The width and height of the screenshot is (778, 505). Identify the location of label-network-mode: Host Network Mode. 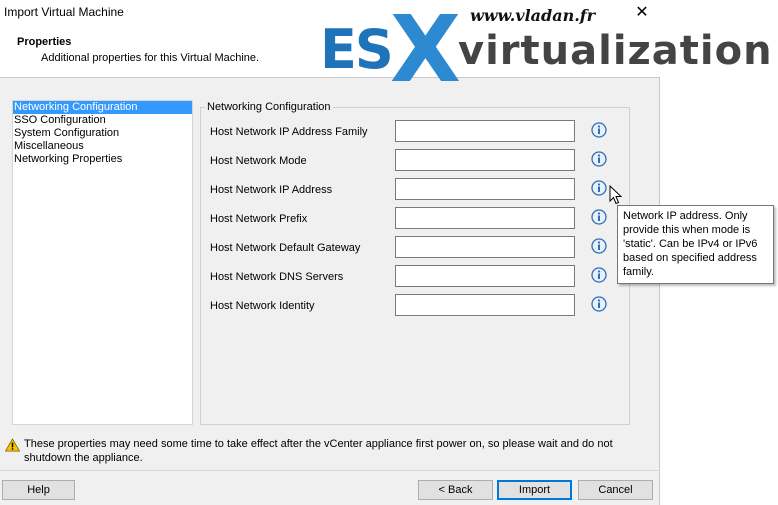
(258, 161).